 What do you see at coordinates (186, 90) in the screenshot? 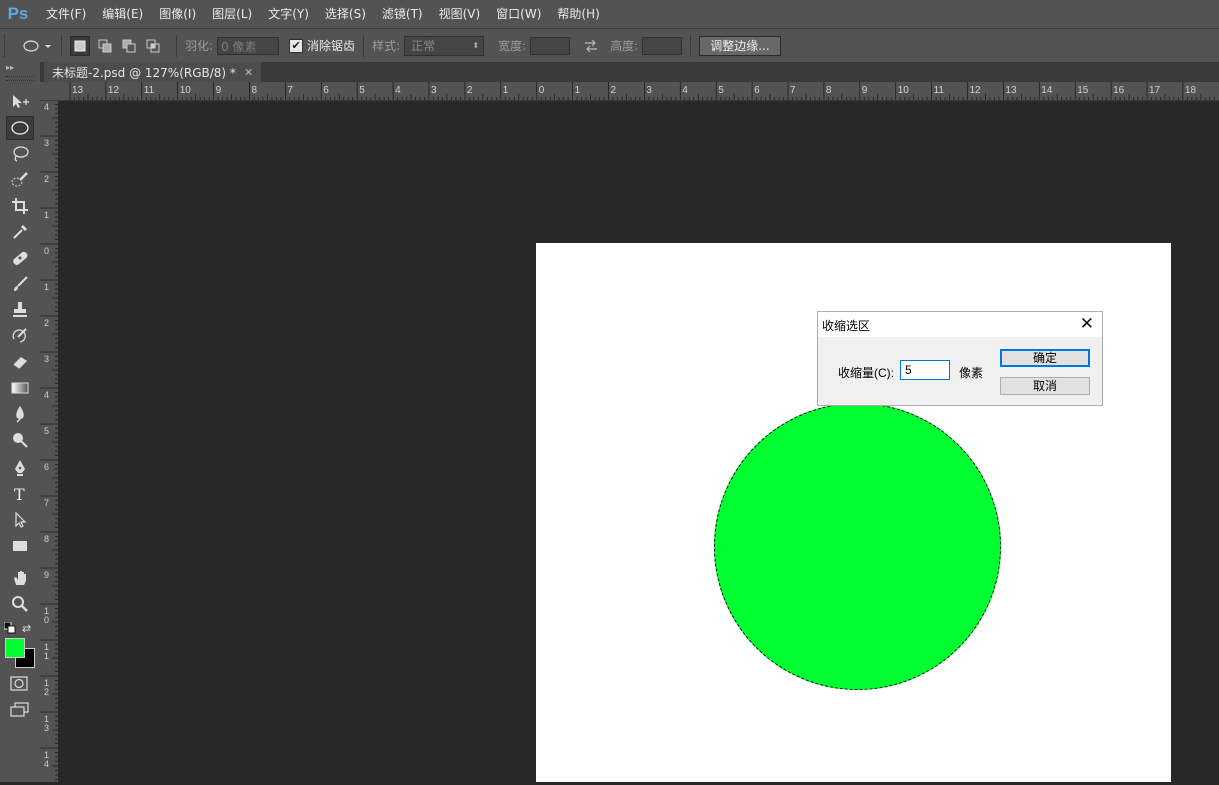
I see `ruler-label: 10` at bounding box center [186, 90].